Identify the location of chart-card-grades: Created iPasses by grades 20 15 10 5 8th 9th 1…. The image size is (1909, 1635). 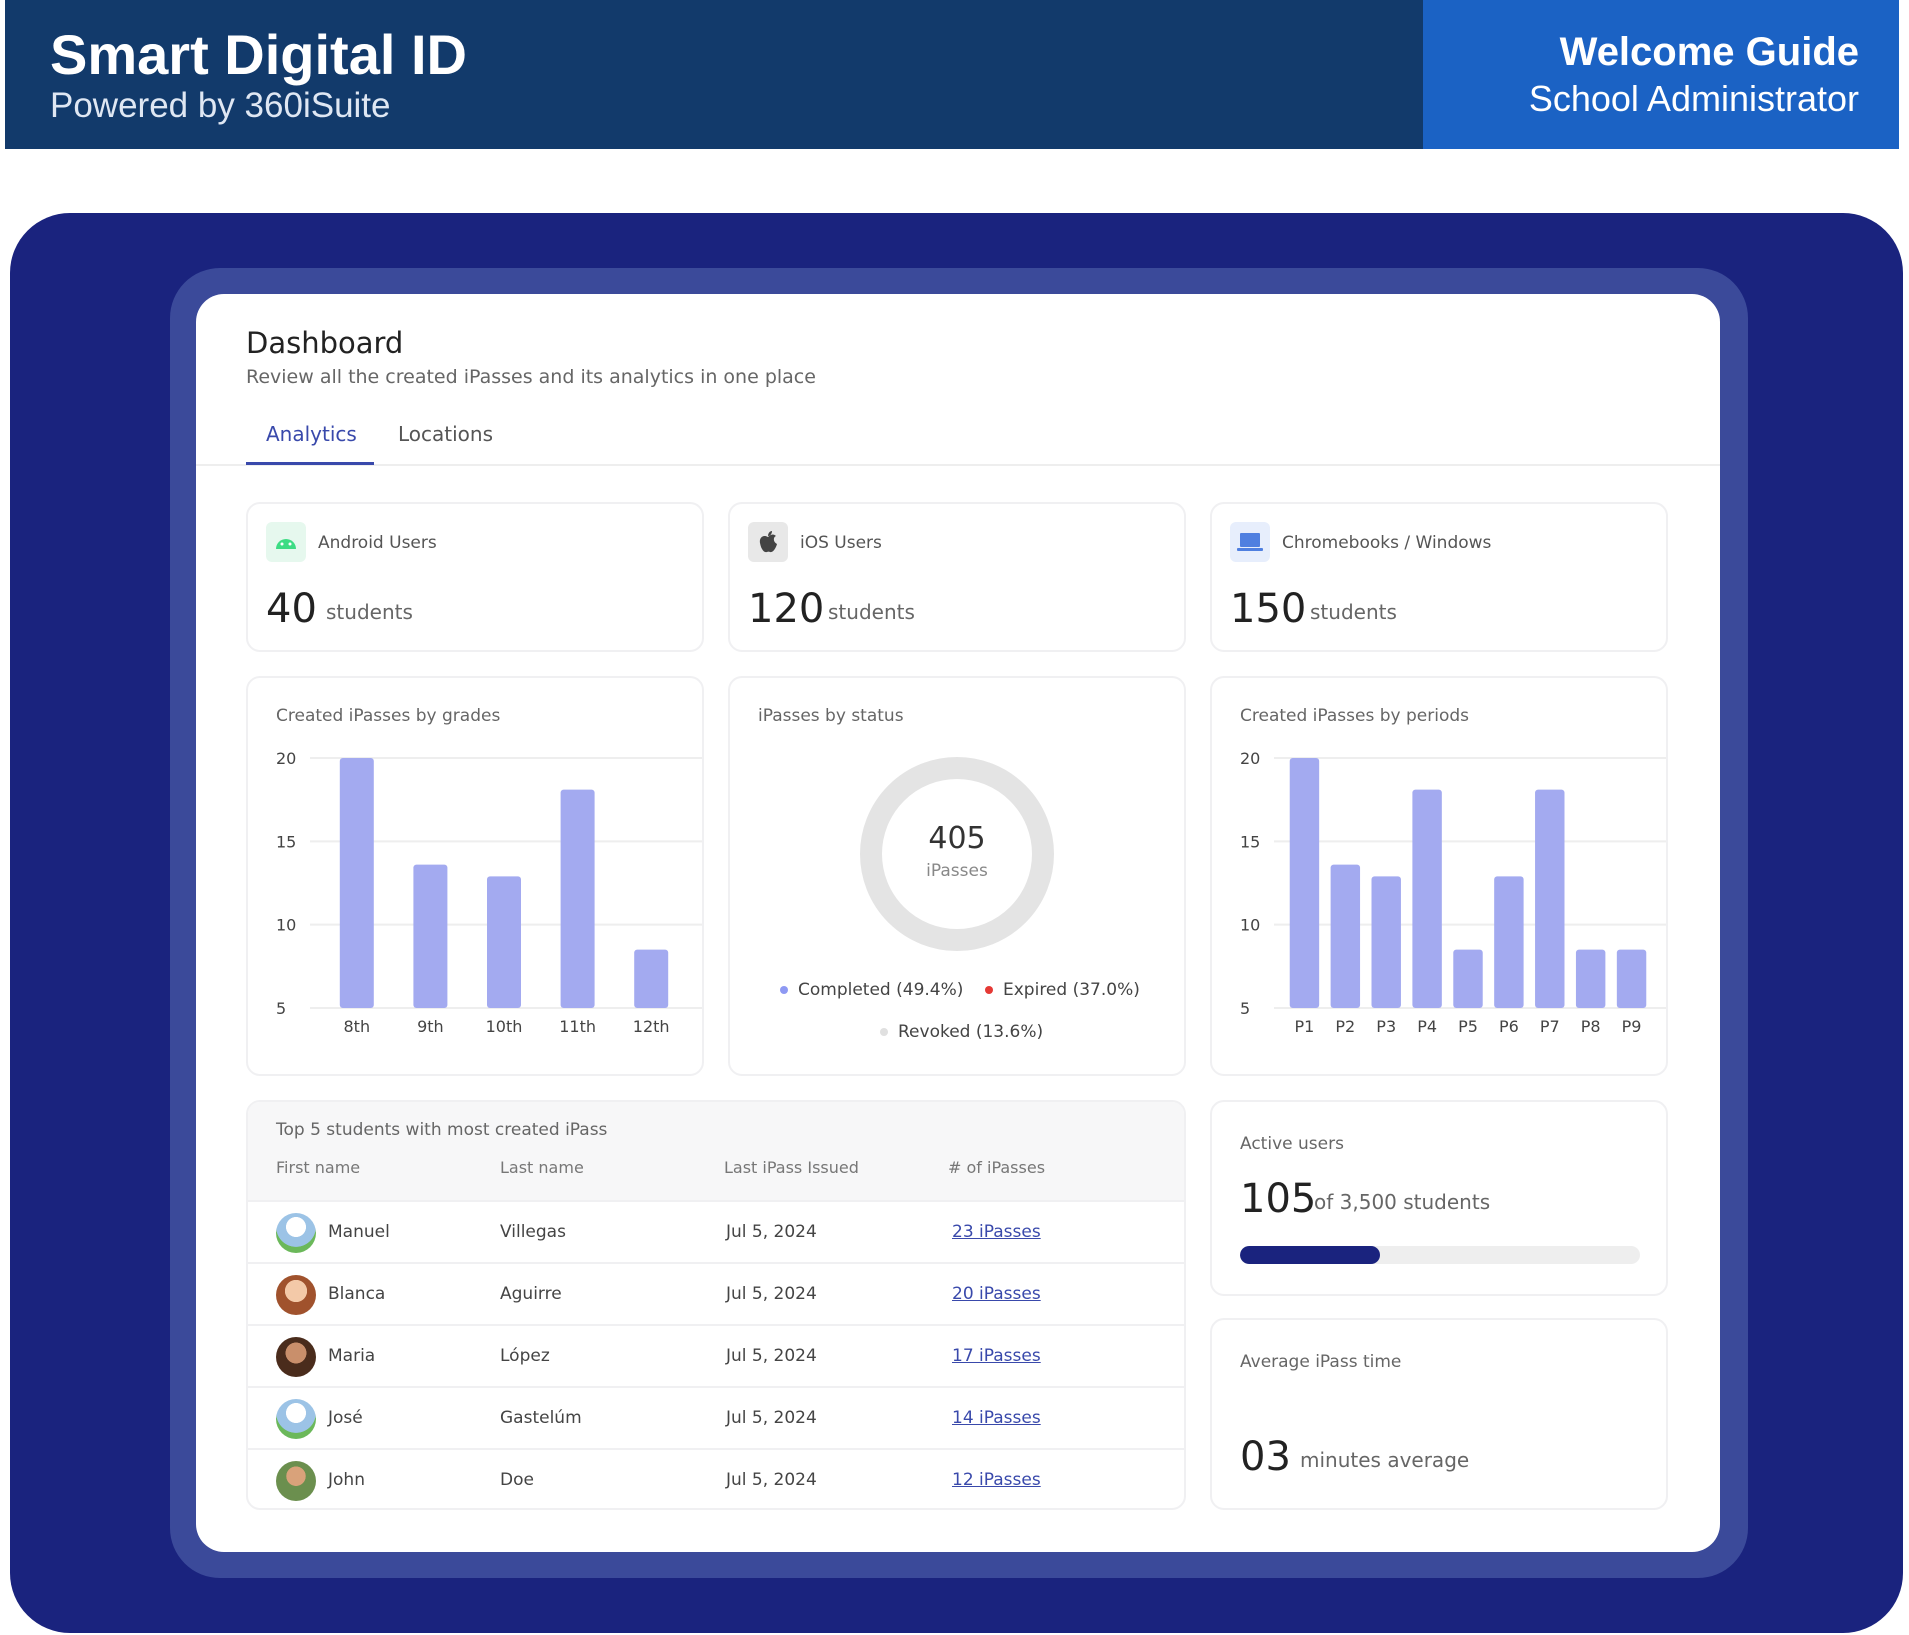
(475, 876).